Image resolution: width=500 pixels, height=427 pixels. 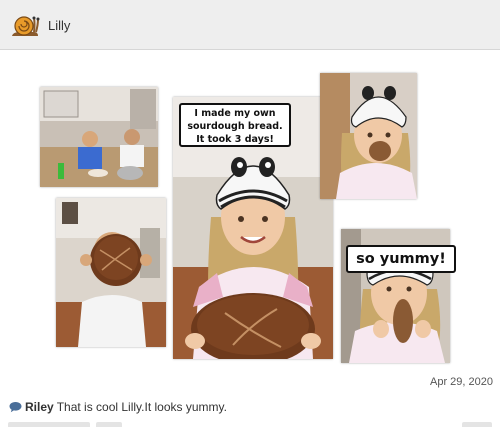 What do you see at coordinates (39, 407) in the screenshot?
I see `comment-author: Riley` at bounding box center [39, 407].